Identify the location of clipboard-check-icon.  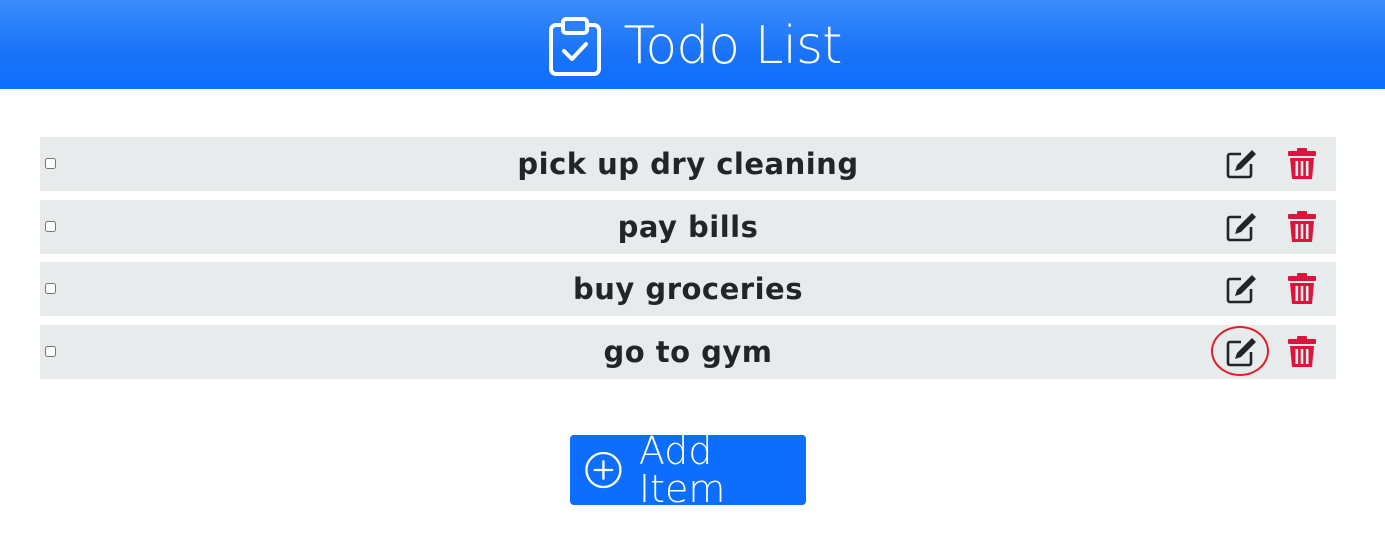
(574, 46).